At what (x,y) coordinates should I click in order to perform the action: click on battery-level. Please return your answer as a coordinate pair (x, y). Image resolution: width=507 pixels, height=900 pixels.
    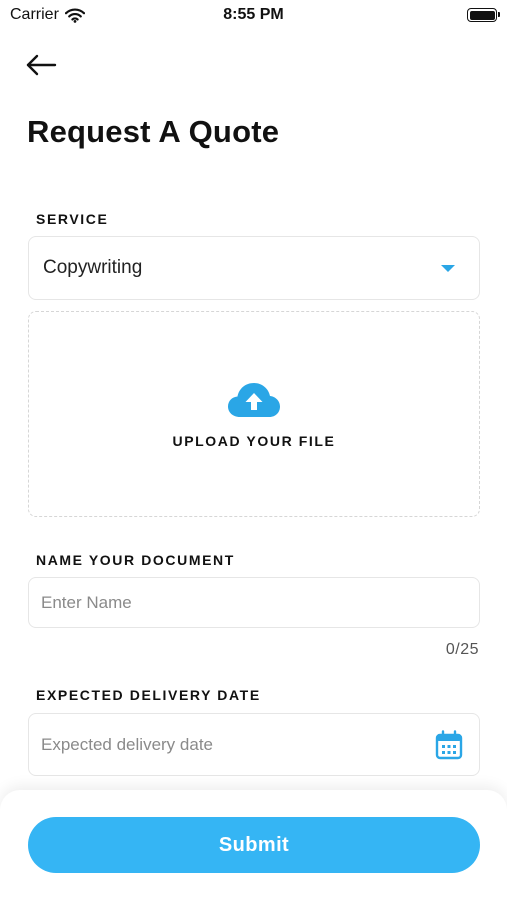
    Looking at the image, I should click on (482, 15).